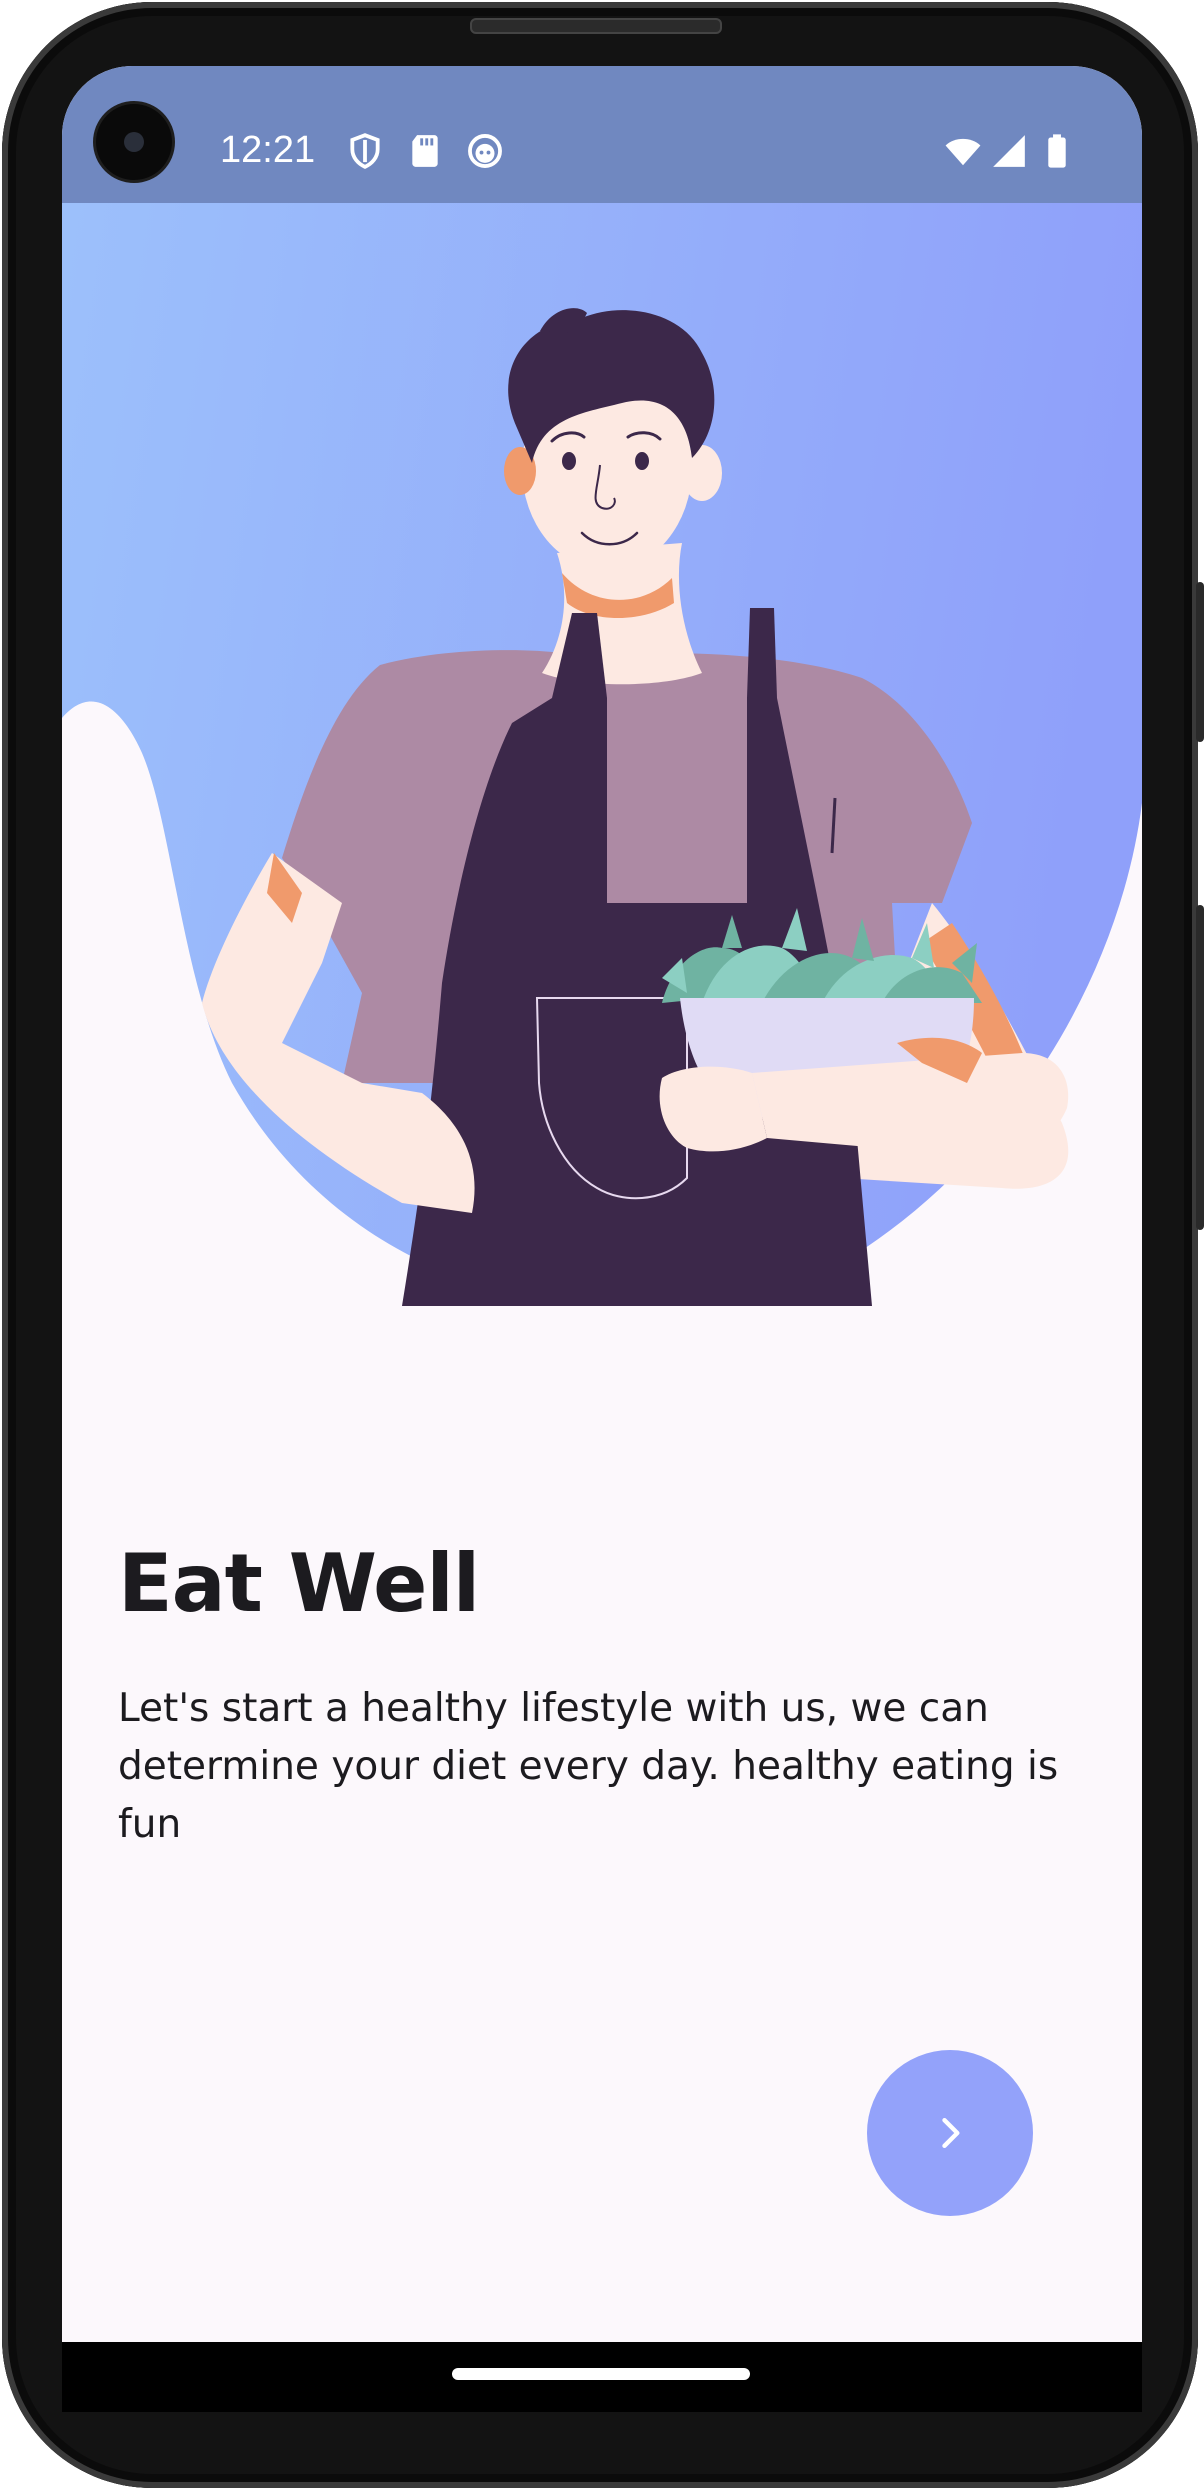 The width and height of the screenshot is (1204, 2491). I want to click on vpn-shield-icon, so click(365, 151).